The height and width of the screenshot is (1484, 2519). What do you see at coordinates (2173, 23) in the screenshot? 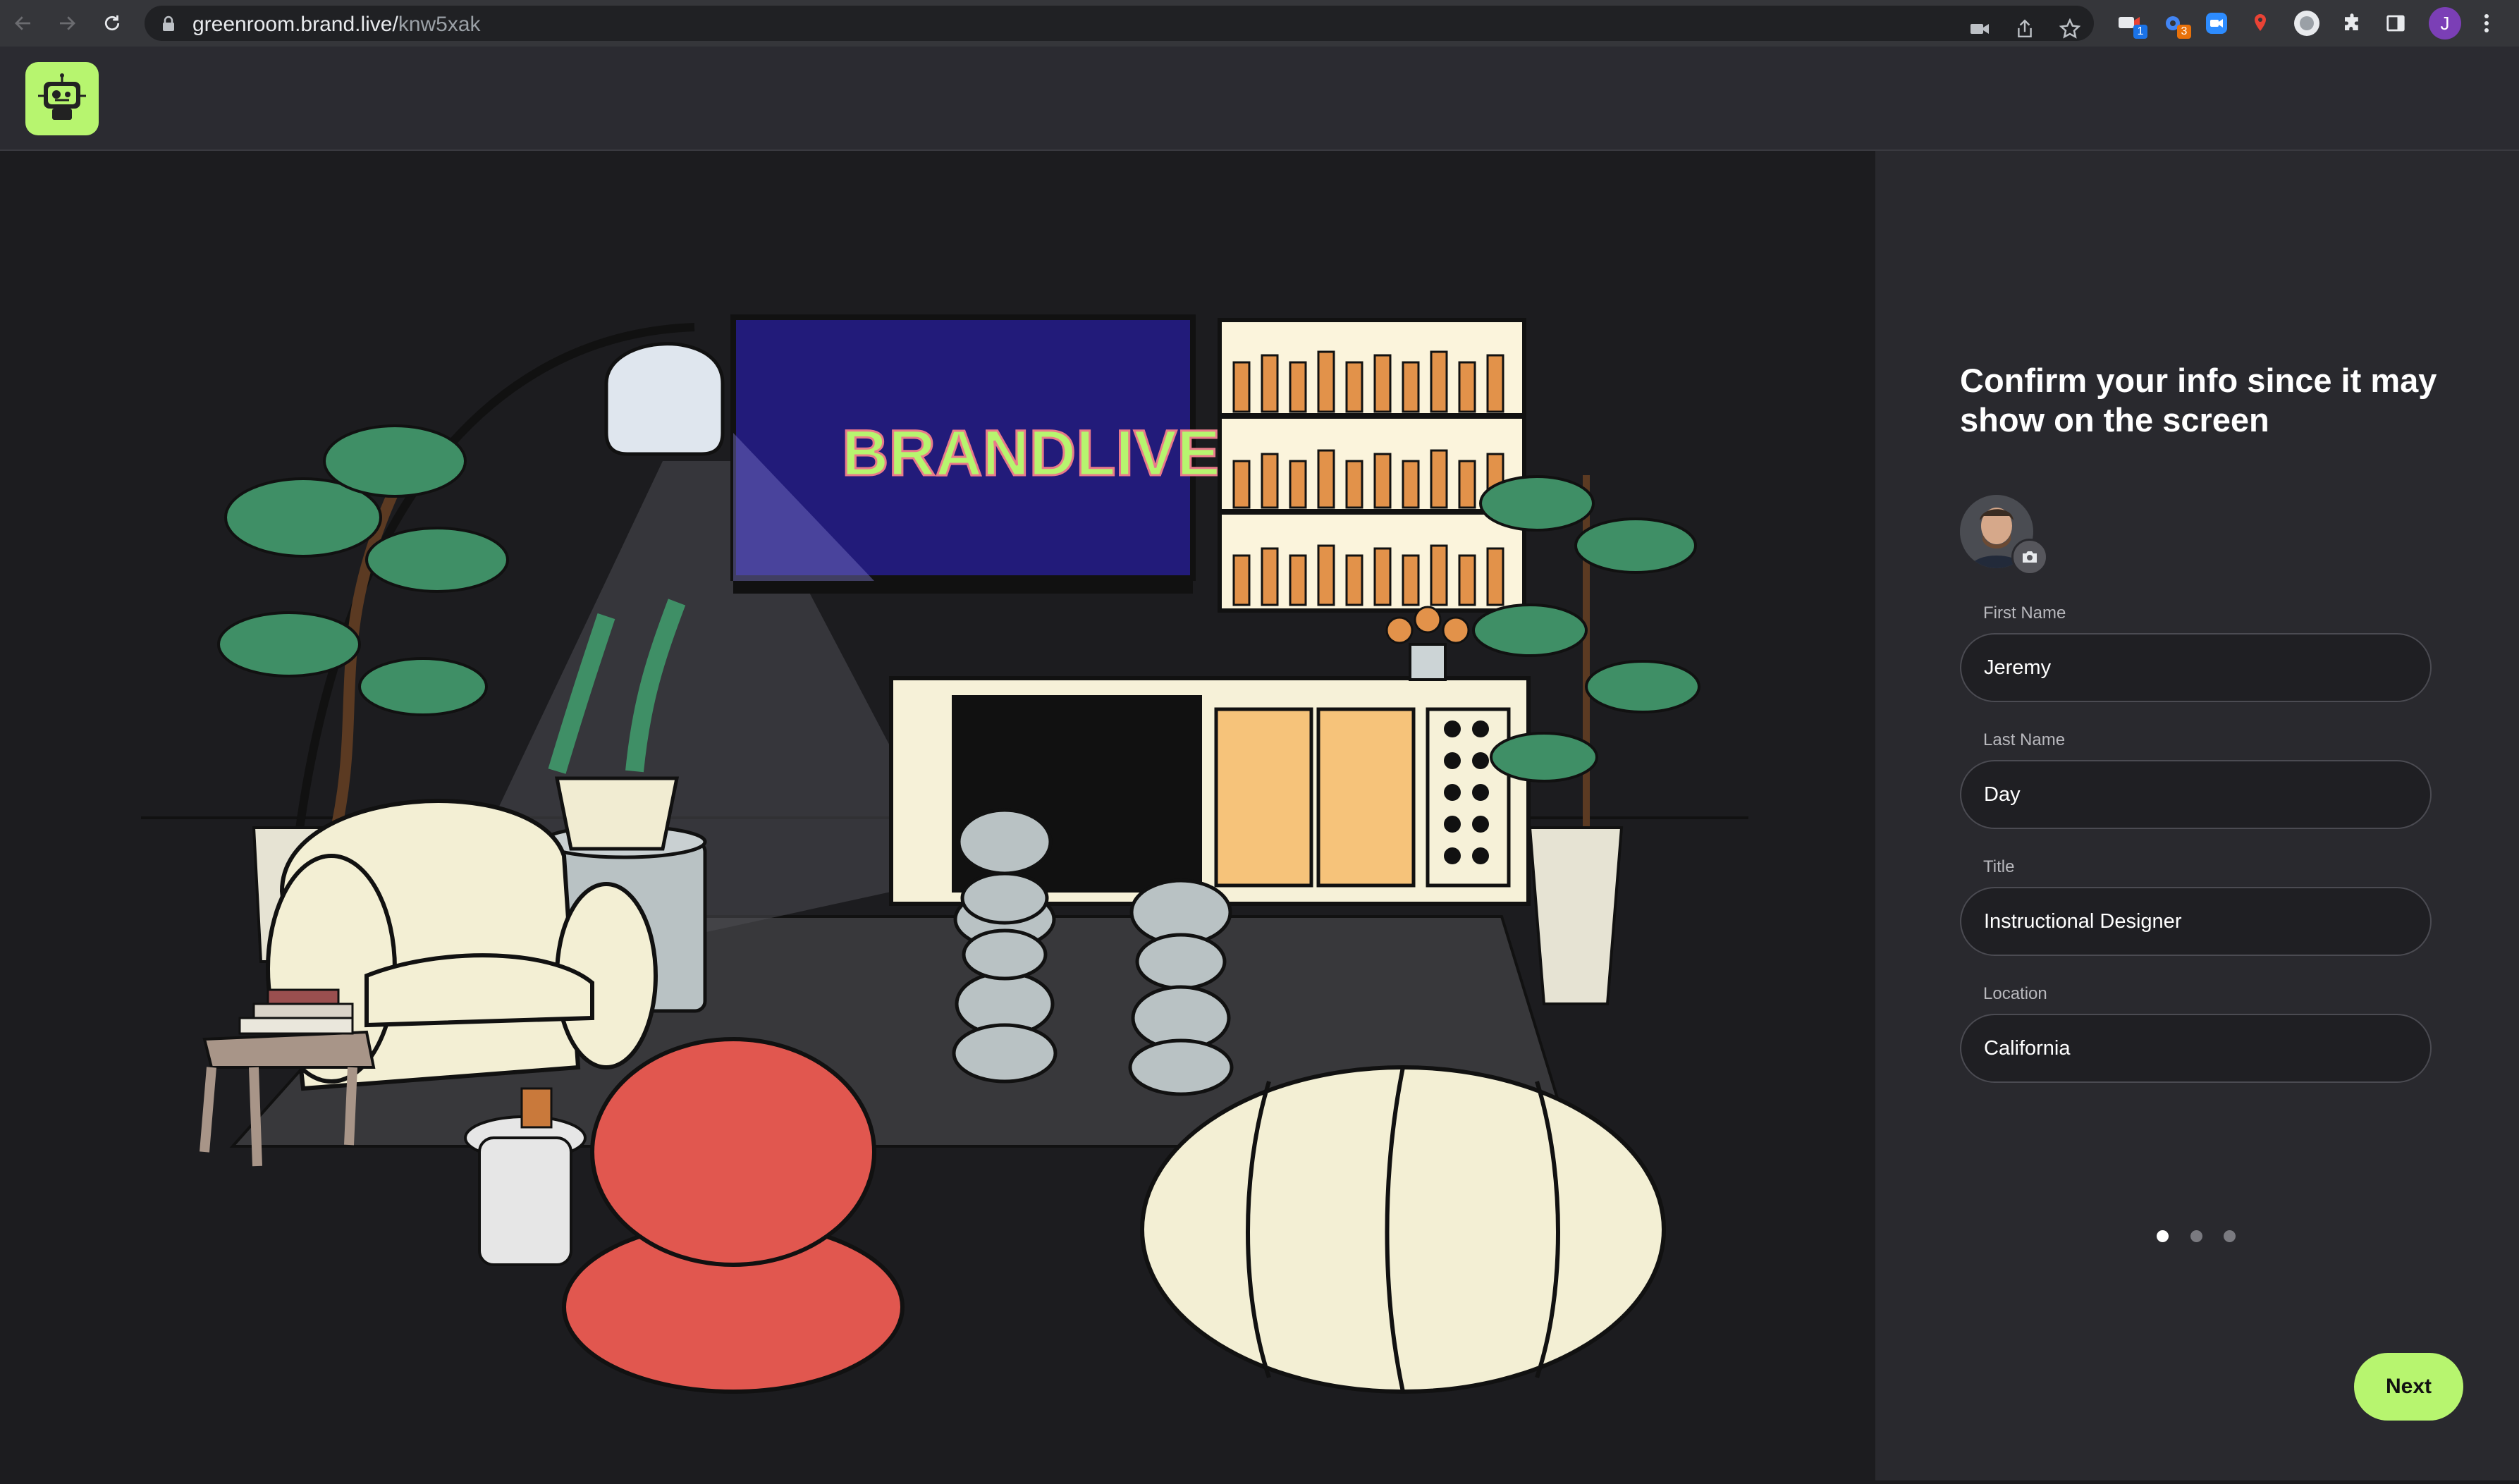
I see `extension-2-button: 3` at bounding box center [2173, 23].